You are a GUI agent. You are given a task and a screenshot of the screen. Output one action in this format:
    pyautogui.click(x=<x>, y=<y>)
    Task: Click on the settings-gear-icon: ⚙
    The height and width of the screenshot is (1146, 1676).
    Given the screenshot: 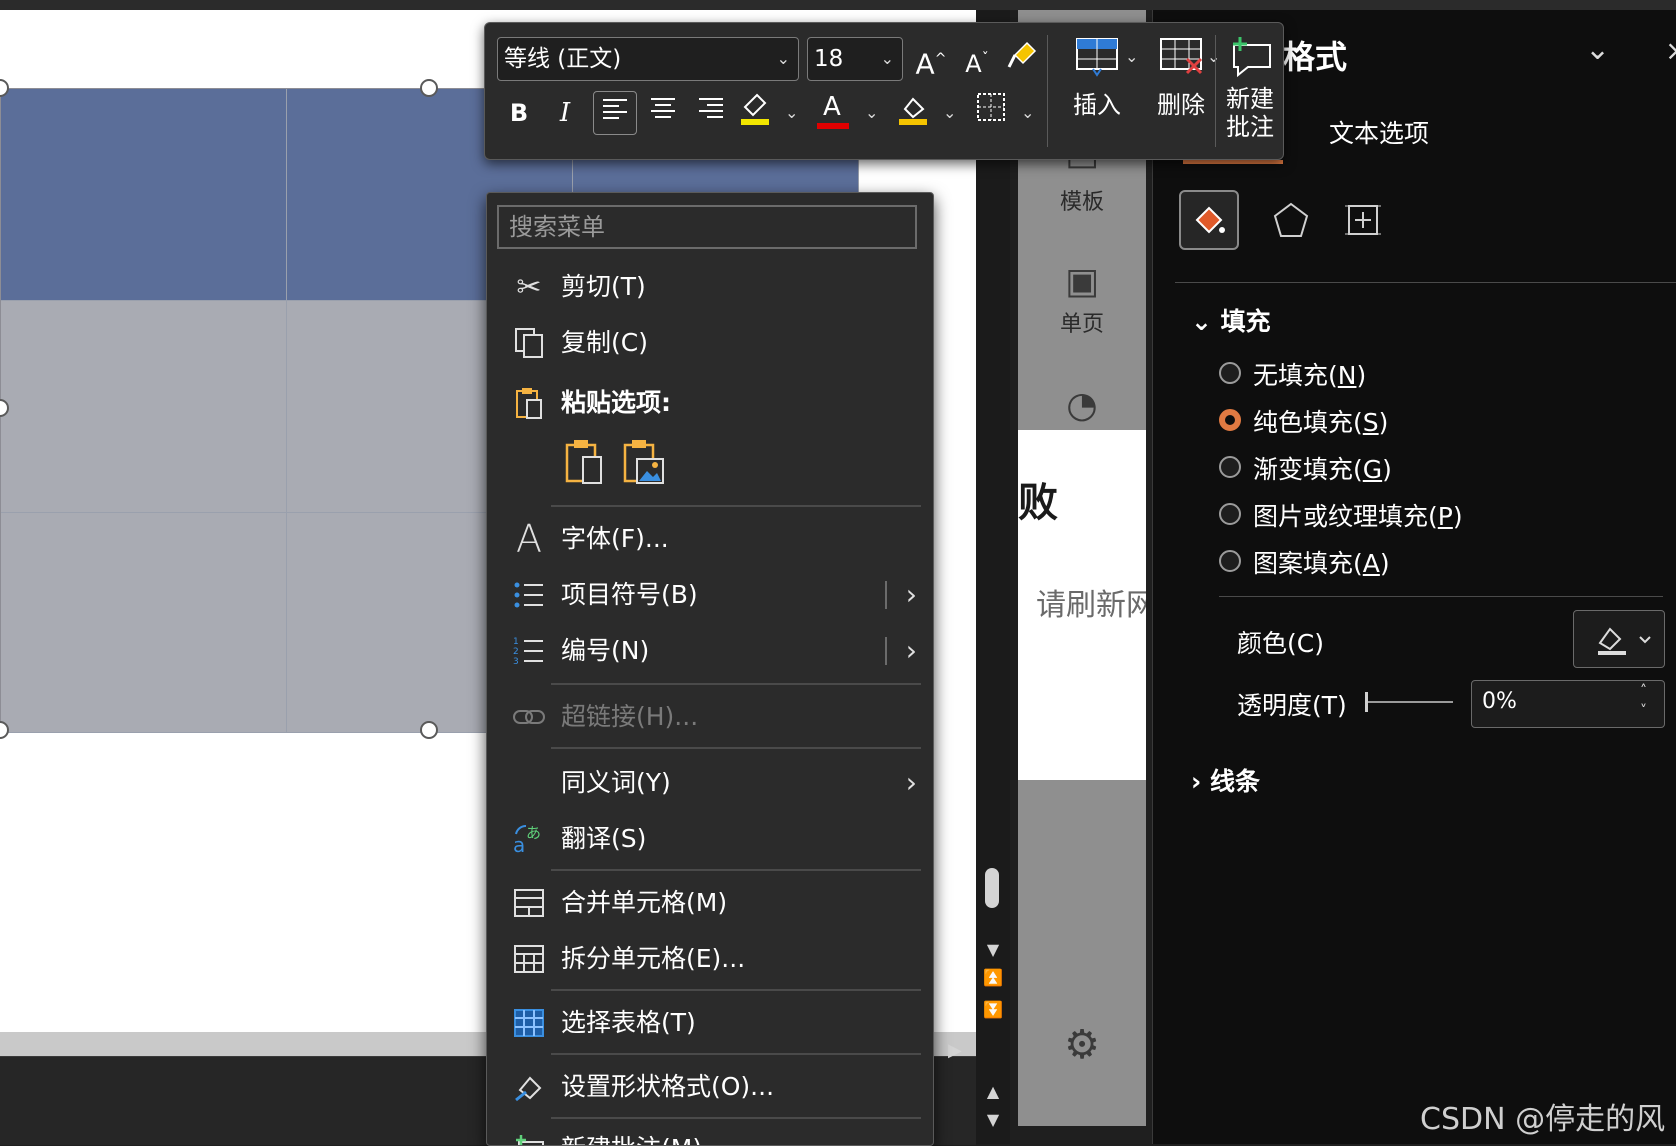 What is the action you would take?
    pyautogui.click(x=1082, y=1045)
    